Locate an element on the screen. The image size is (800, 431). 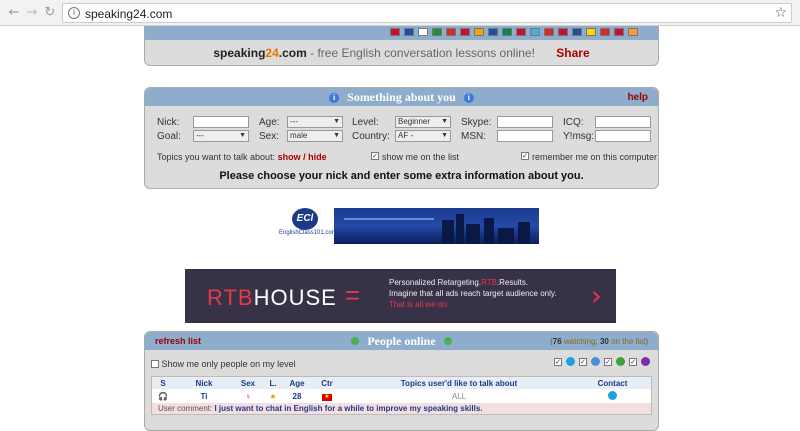
column-age: Age is located at coordinates (297, 383).